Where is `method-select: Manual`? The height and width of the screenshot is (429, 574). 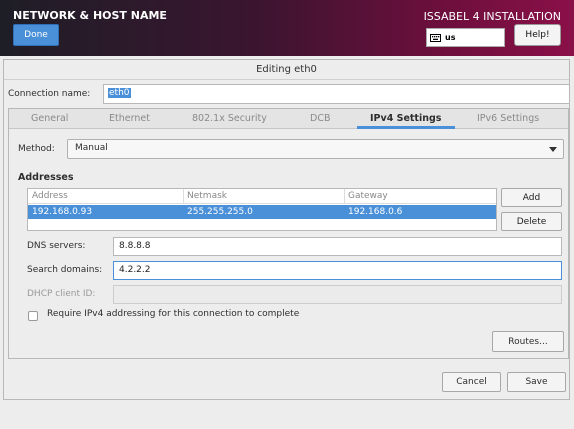
method-select: Manual is located at coordinates (315, 149).